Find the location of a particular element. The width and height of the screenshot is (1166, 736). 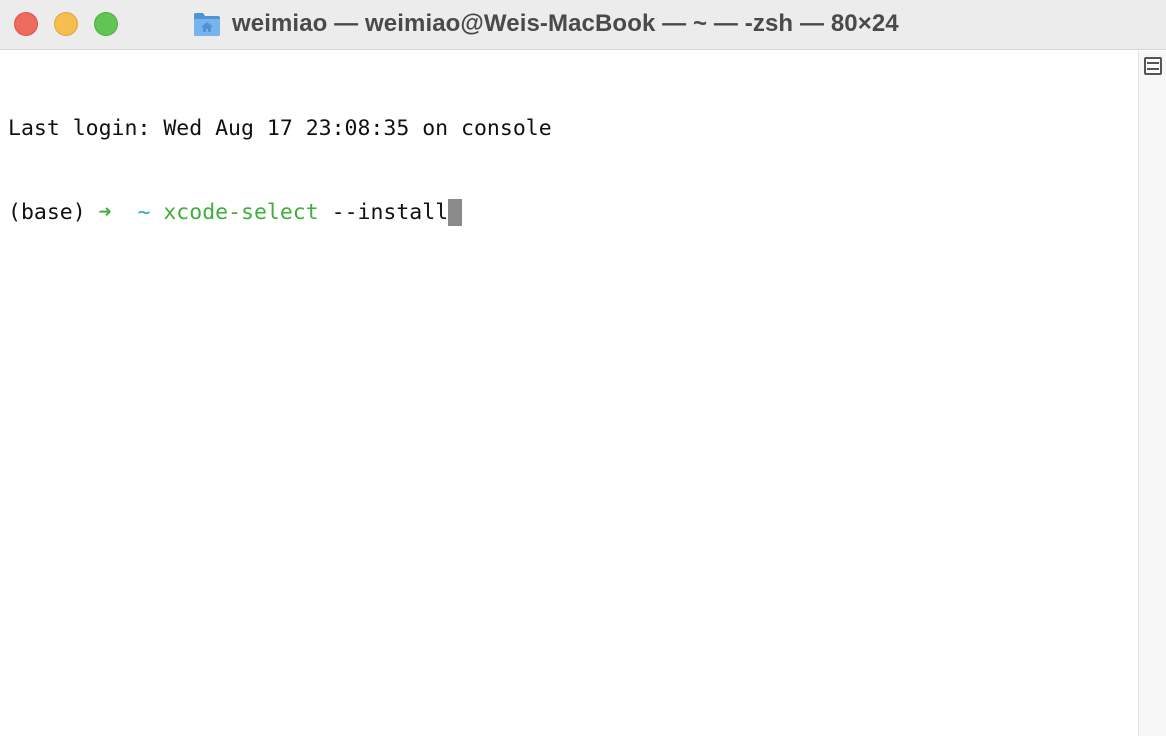

minimize-button is located at coordinates (66, 24).